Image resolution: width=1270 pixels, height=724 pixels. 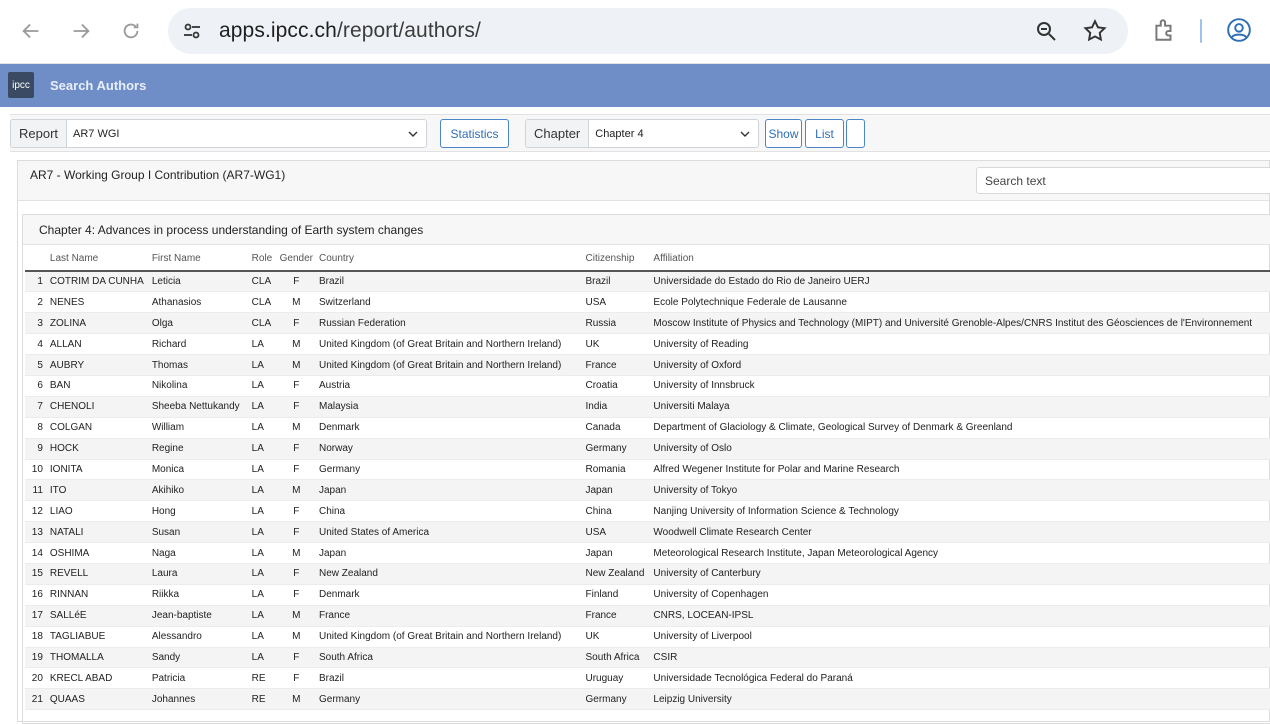 What do you see at coordinates (1123, 180) in the screenshot?
I see `search-input: Search text` at bounding box center [1123, 180].